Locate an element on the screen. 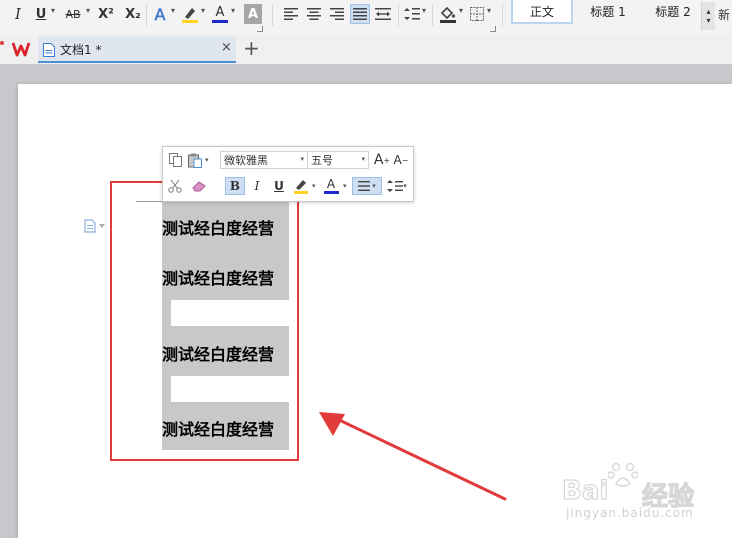 The height and width of the screenshot is (538, 732). line-spacing-button: ▾ is located at coordinates (397, 186).